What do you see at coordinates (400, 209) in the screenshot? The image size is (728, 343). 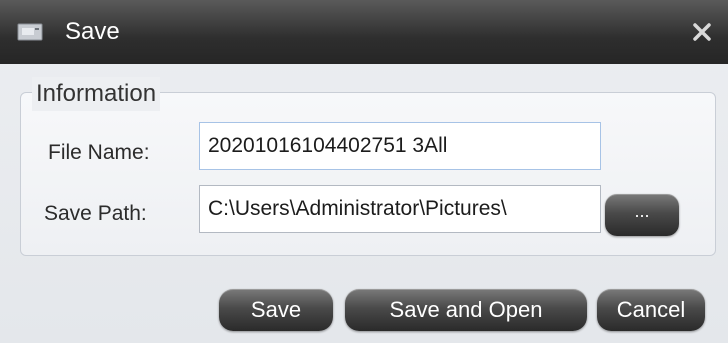 I see `save-path-field: C:\Users\Administrator\Pictures\` at bounding box center [400, 209].